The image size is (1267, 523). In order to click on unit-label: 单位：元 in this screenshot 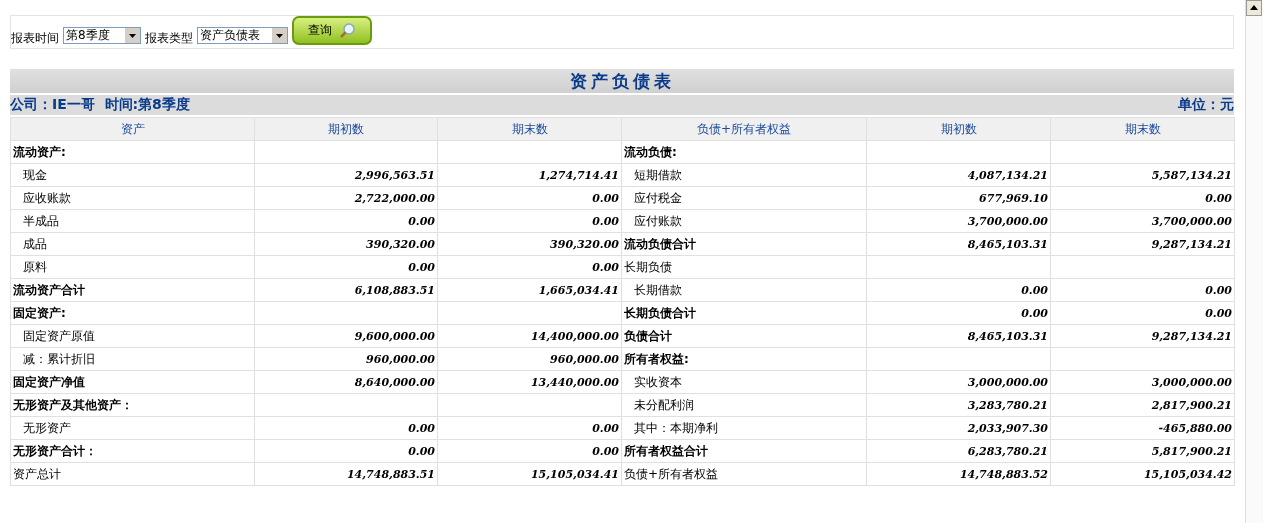, I will do `click(1206, 105)`.